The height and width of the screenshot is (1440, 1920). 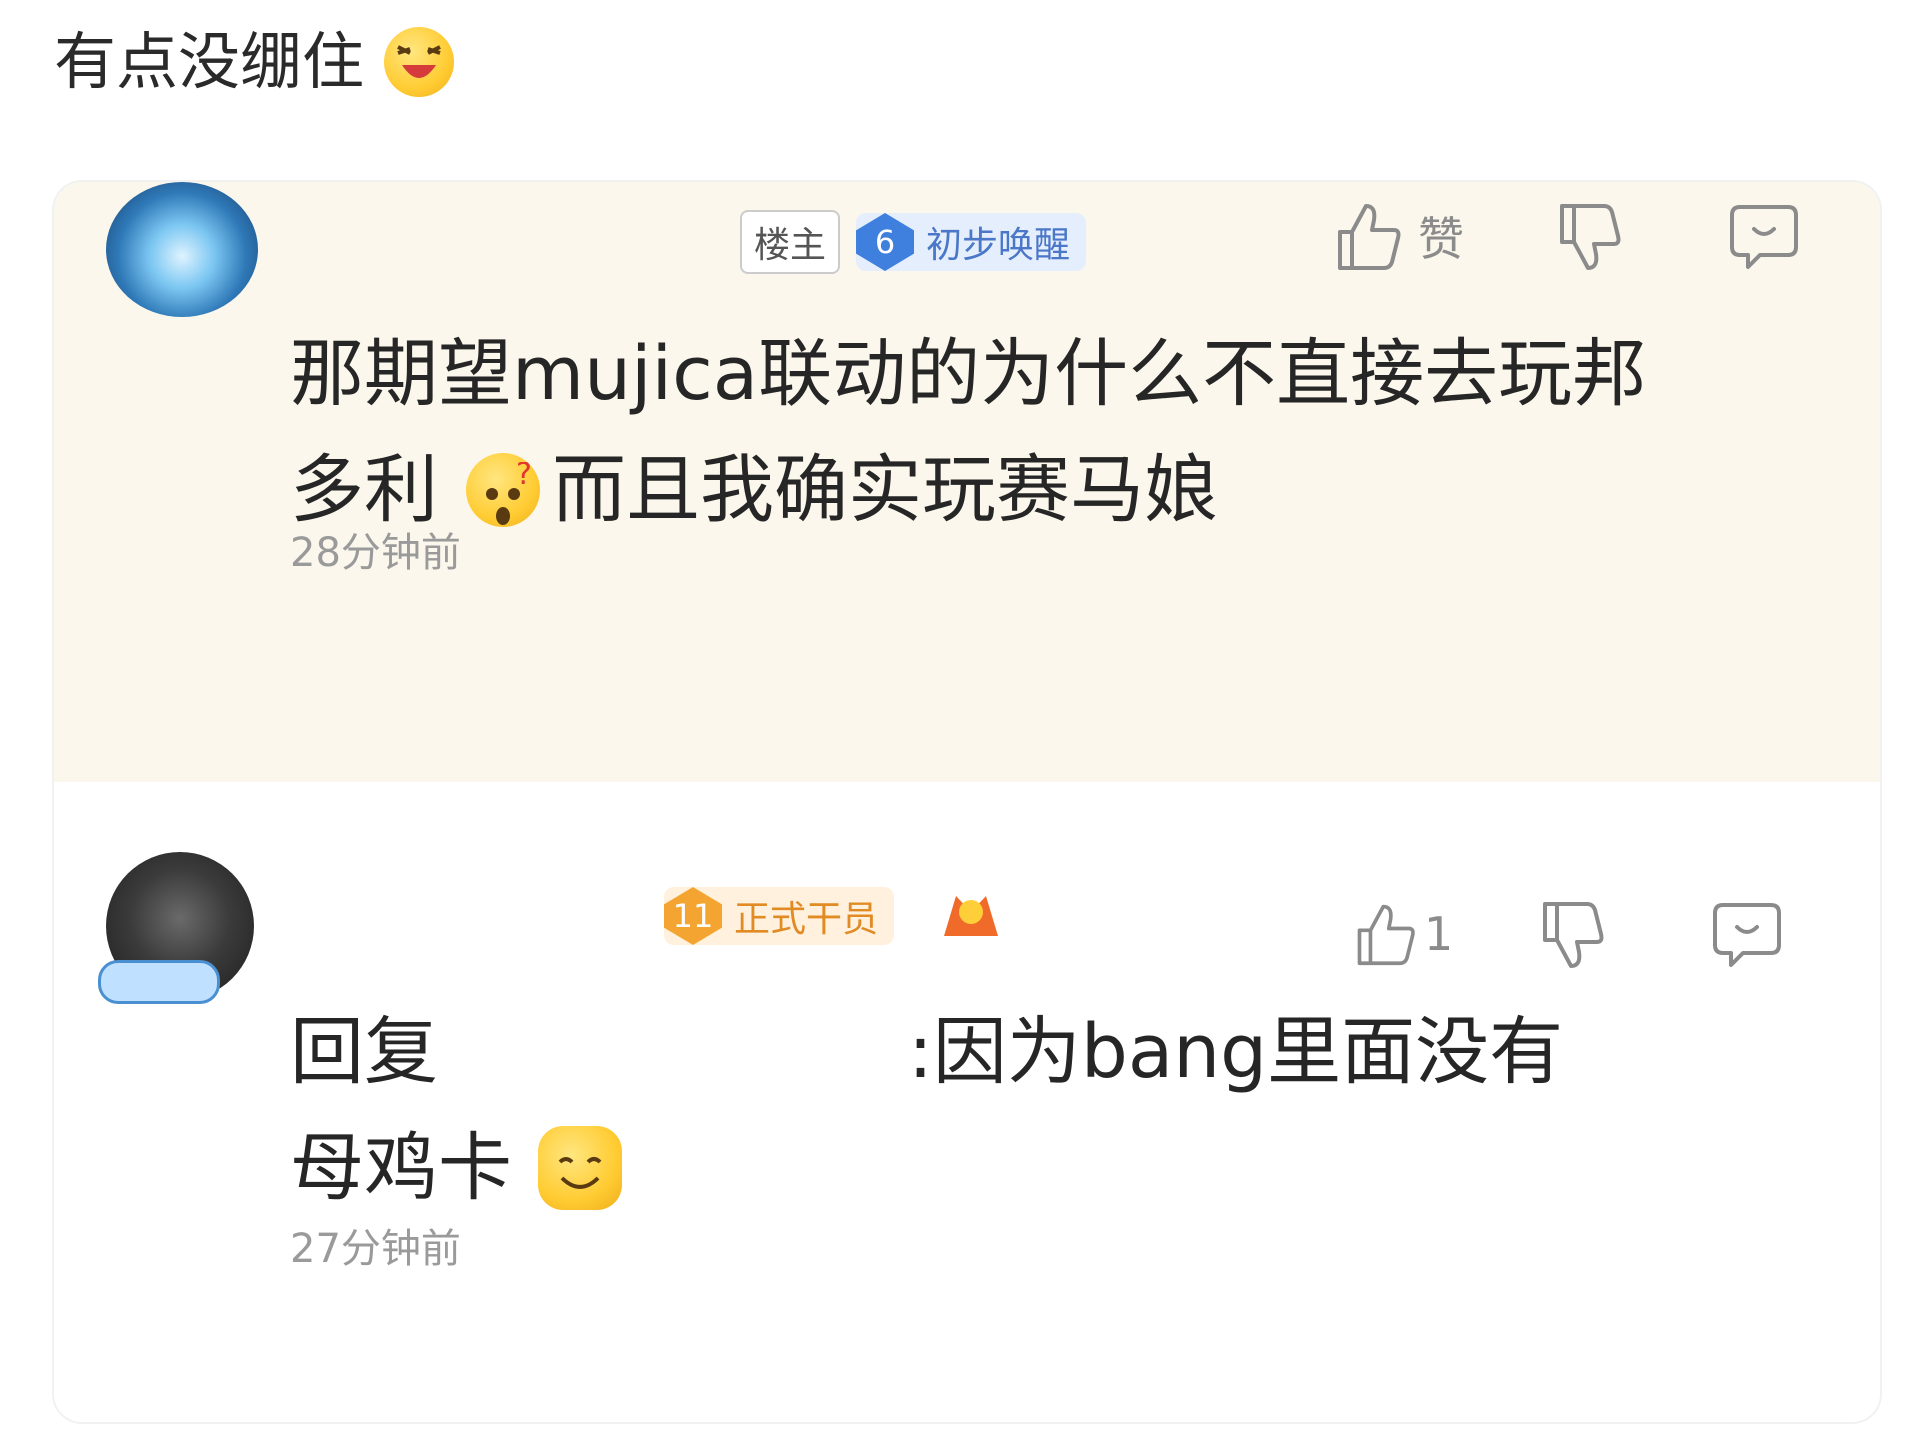 What do you see at coordinates (209, 61) in the screenshot?
I see `caption-text: 有点没绷住` at bounding box center [209, 61].